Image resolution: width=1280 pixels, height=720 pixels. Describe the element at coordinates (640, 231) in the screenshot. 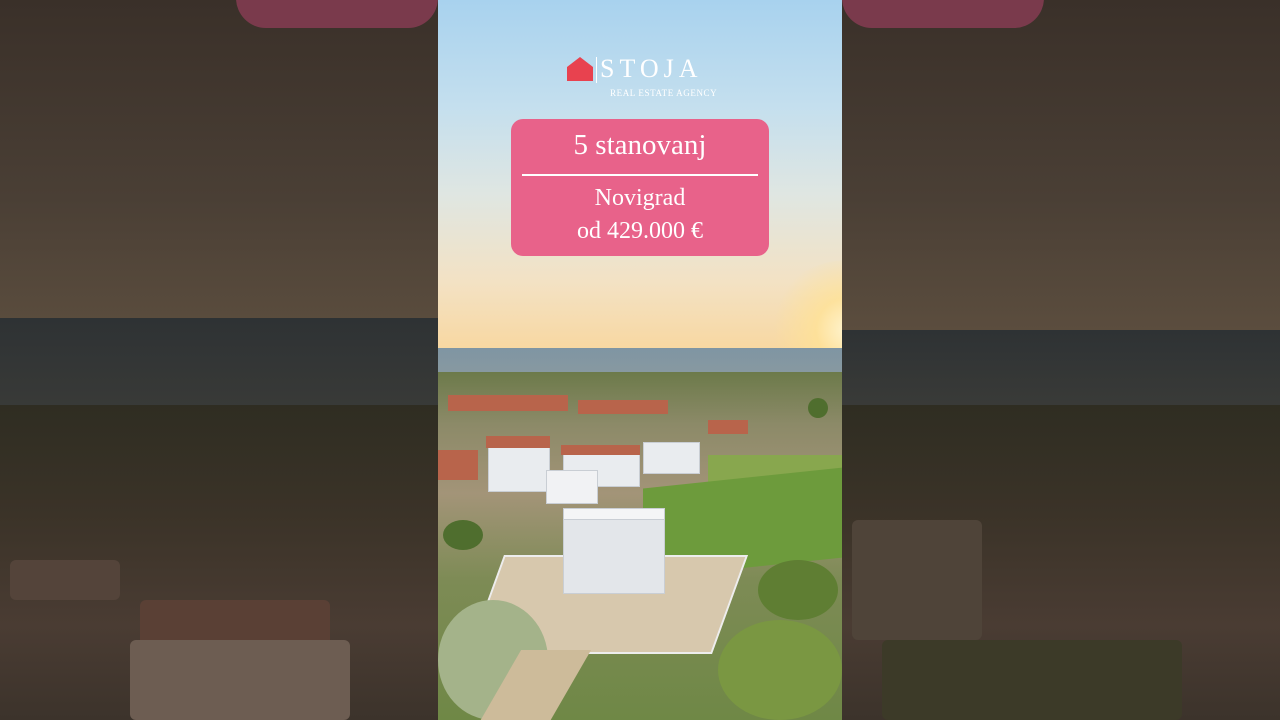

I see `listing-price: od 429.000 €` at that location.